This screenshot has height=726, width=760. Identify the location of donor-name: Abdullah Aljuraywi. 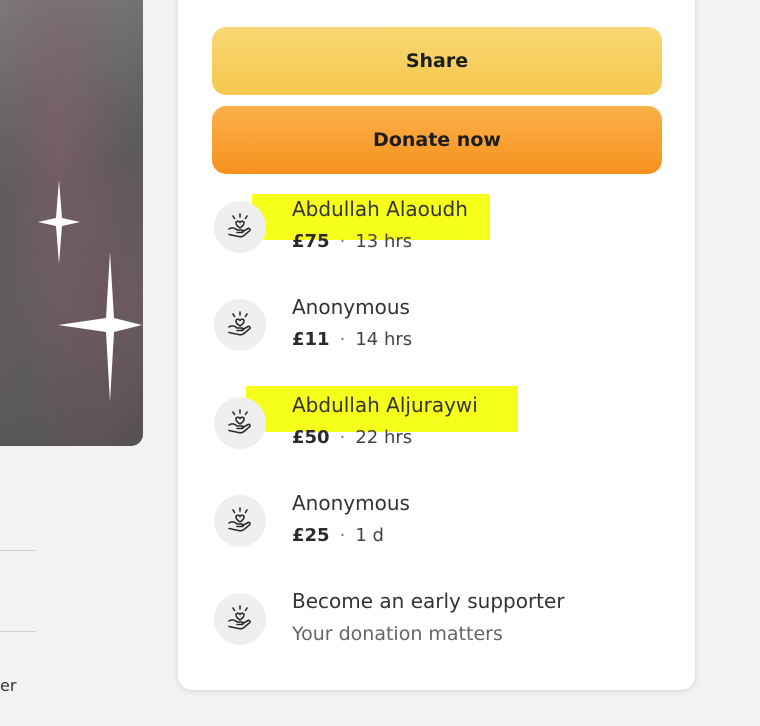
(385, 405).